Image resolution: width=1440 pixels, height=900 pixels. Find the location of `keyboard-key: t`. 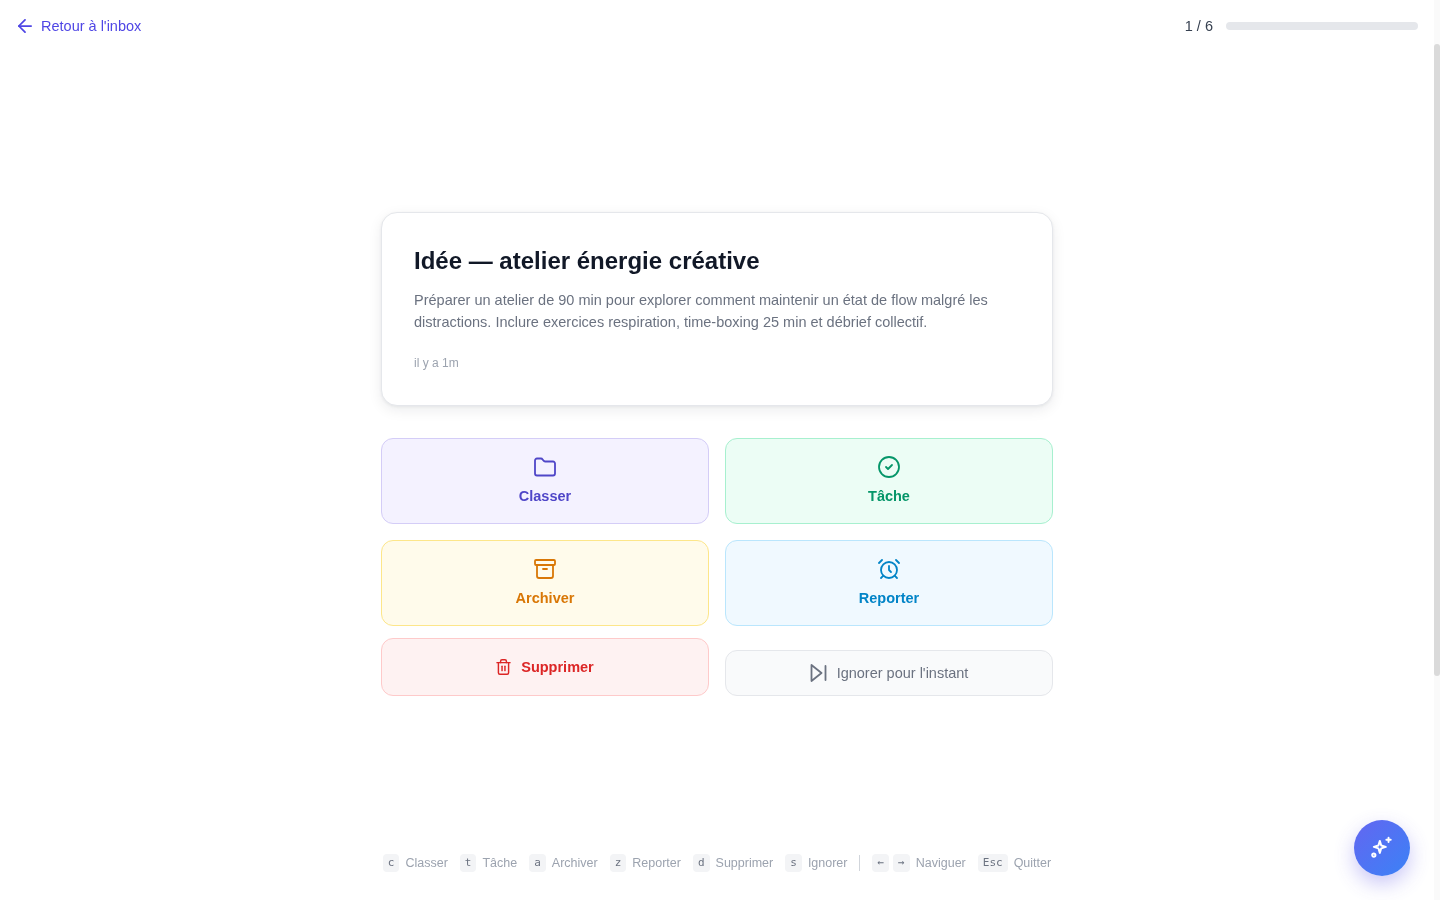

keyboard-key: t is located at coordinates (468, 863).